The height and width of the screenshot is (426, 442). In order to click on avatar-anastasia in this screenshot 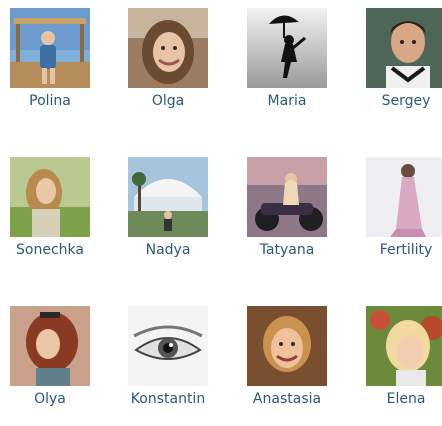, I will do `click(287, 346)`.